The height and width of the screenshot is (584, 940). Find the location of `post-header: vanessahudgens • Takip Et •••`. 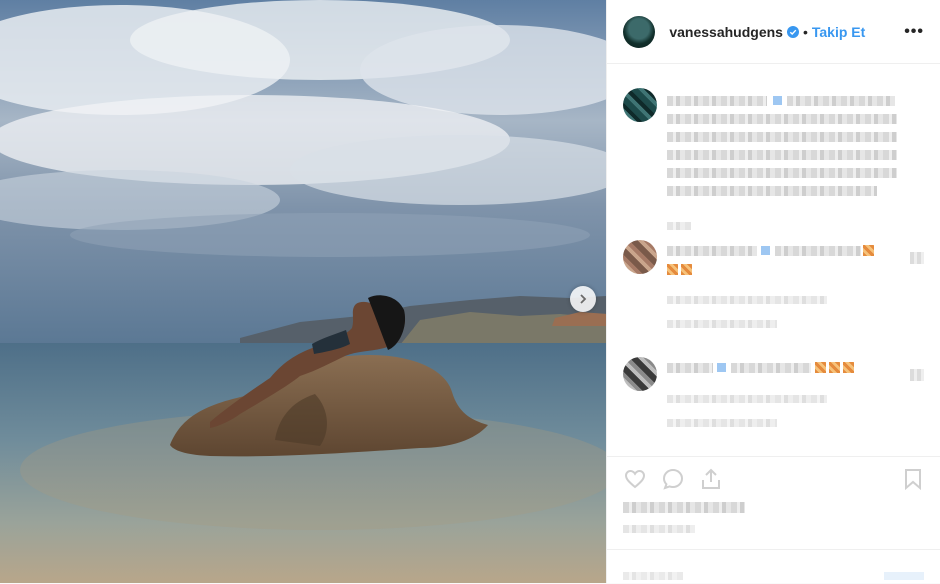

post-header: vanessahudgens • Takip Et ••• is located at coordinates (773, 32).